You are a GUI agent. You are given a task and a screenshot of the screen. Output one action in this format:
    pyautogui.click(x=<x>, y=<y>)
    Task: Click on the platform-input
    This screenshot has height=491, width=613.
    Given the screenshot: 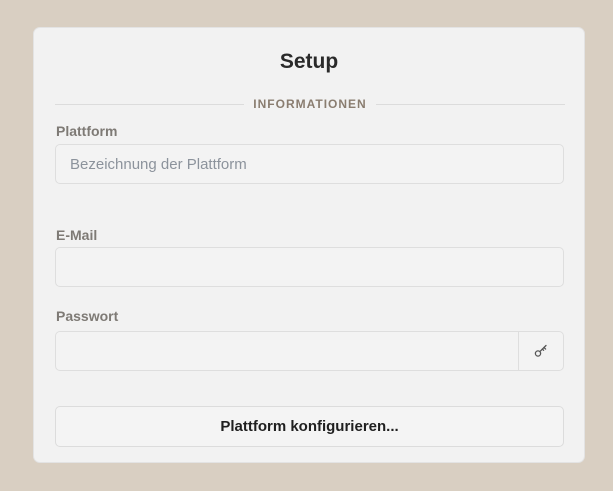 What is the action you would take?
    pyautogui.click(x=309, y=164)
    